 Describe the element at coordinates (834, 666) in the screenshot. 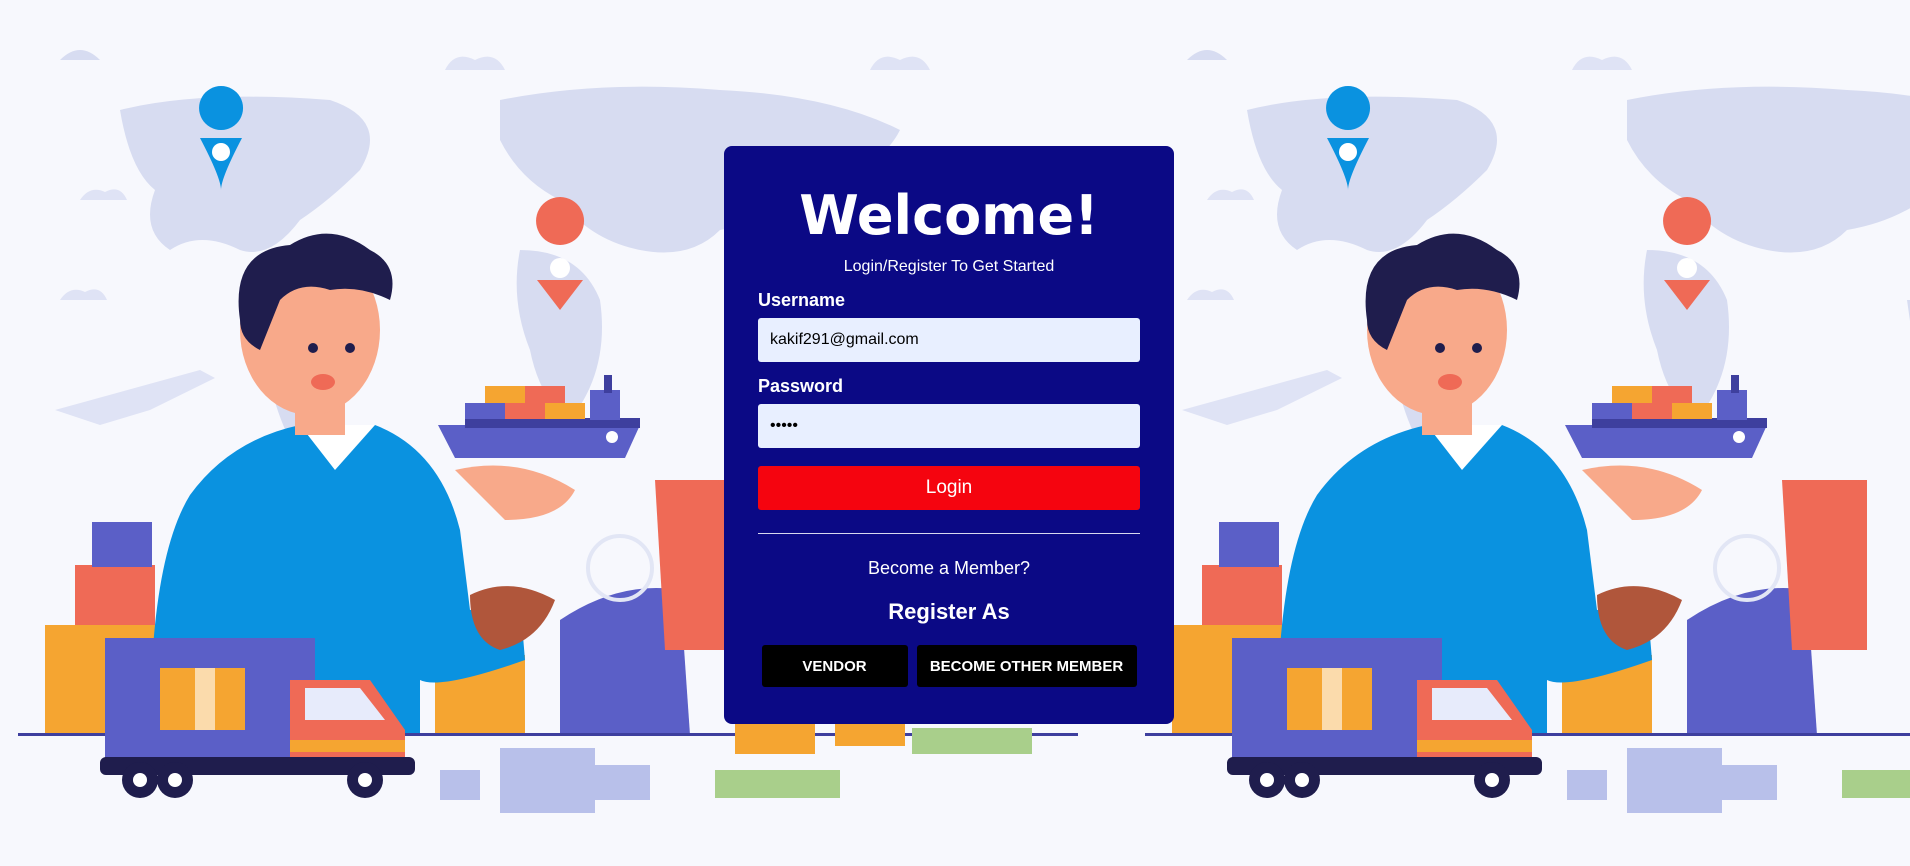

I see `vendor-button: VENDOR` at that location.